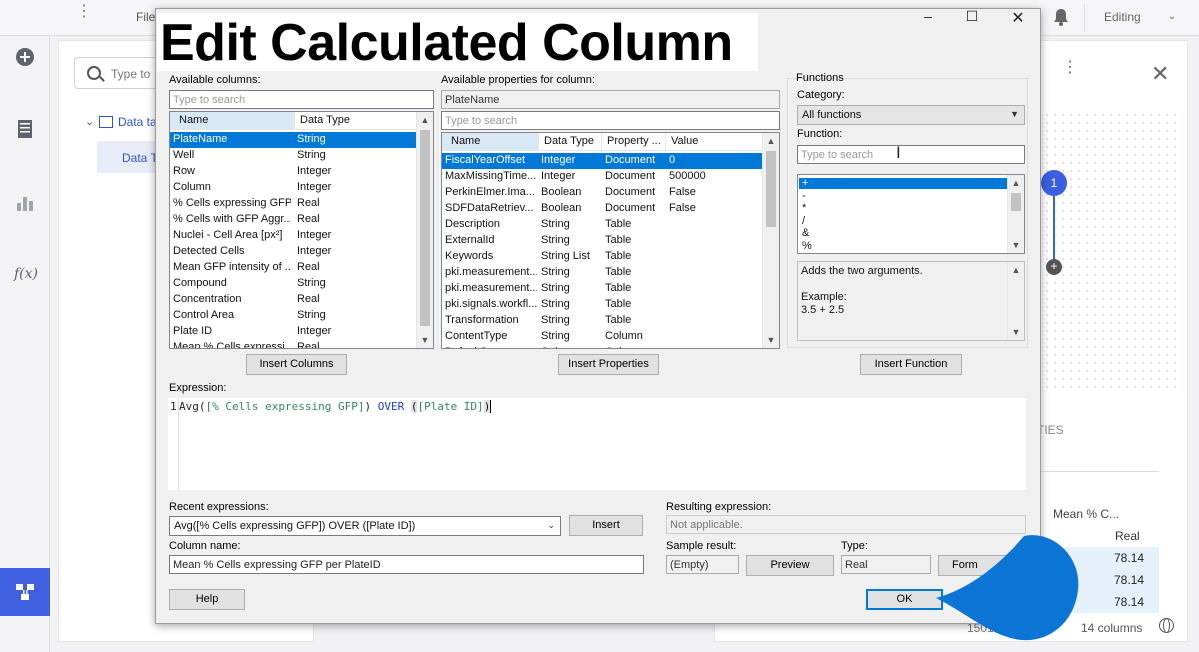 This screenshot has width=1199, height=652. What do you see at coordinates (602, 161) in the screenshot?
I see `property-row: FiscalYearOffset Integer Document 0` at bounding box center [602, 161].